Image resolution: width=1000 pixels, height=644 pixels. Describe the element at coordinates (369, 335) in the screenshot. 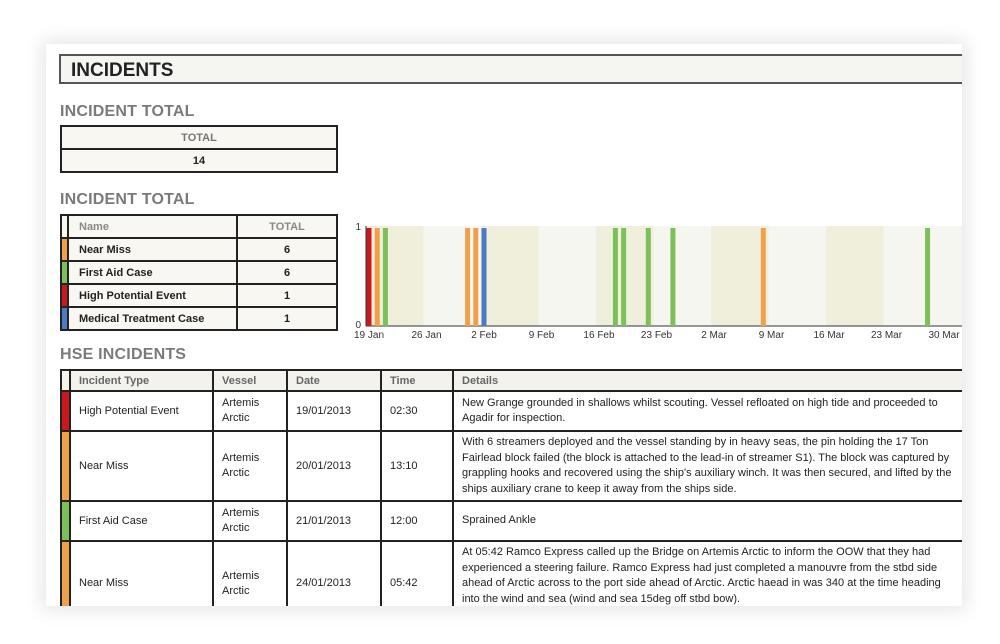

I see `chart-x-tick-label: 19 Jan` at that location.